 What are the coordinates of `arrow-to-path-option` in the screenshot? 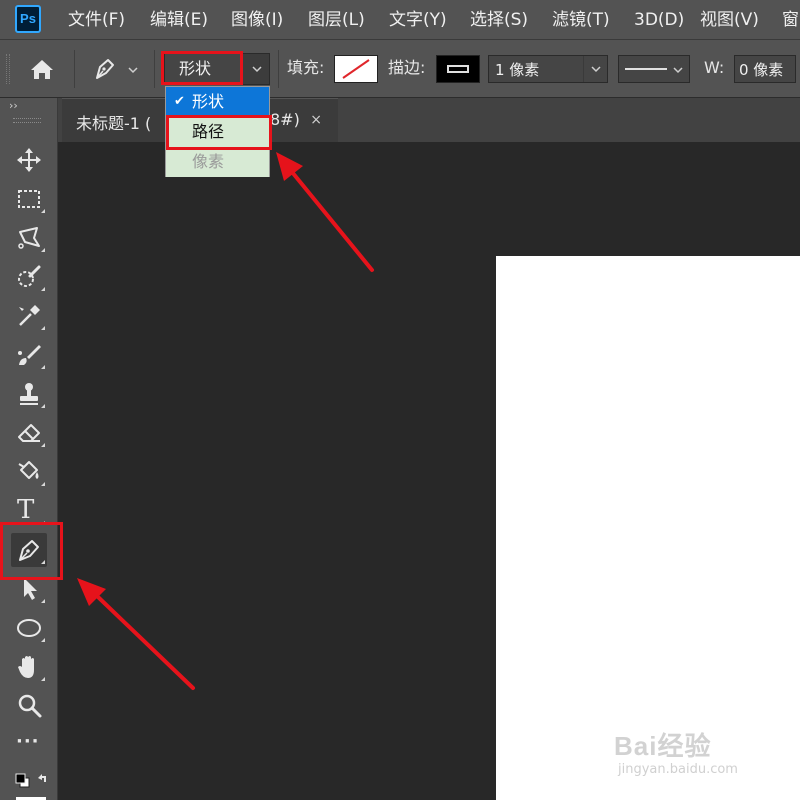 It's located at (325, 212).